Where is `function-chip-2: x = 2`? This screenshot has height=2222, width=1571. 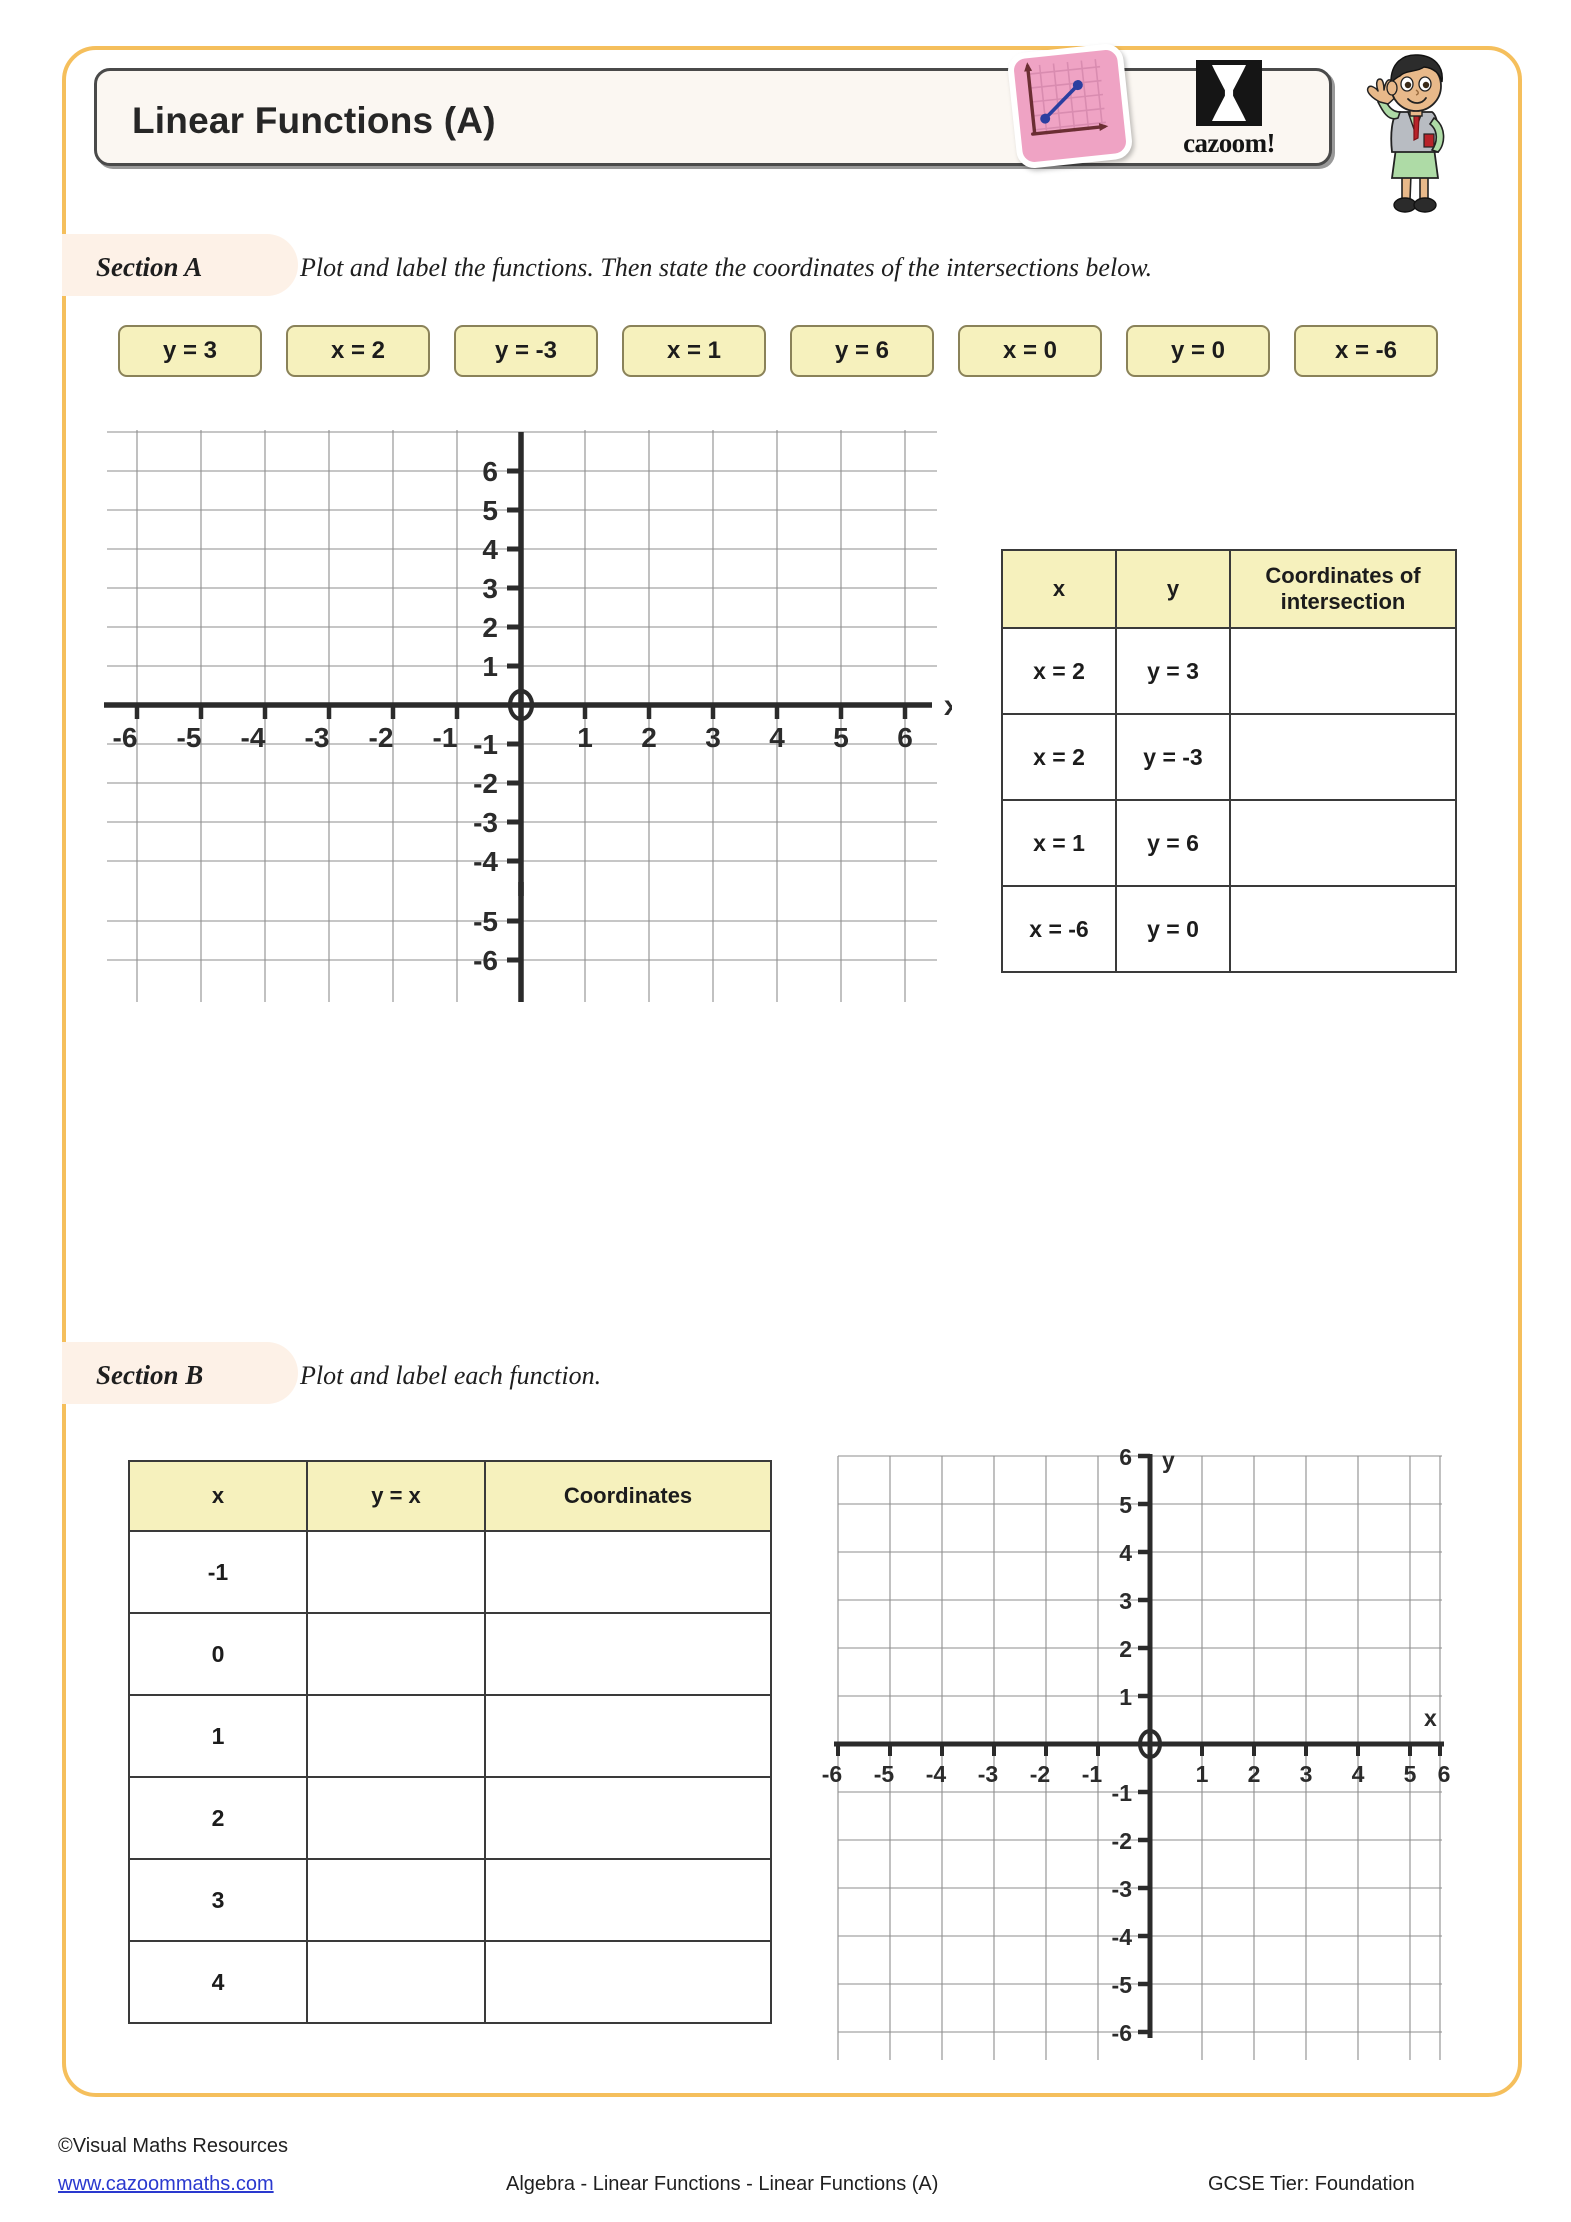
function-chip-2: x = 2 is located at coordinates (358, 351).